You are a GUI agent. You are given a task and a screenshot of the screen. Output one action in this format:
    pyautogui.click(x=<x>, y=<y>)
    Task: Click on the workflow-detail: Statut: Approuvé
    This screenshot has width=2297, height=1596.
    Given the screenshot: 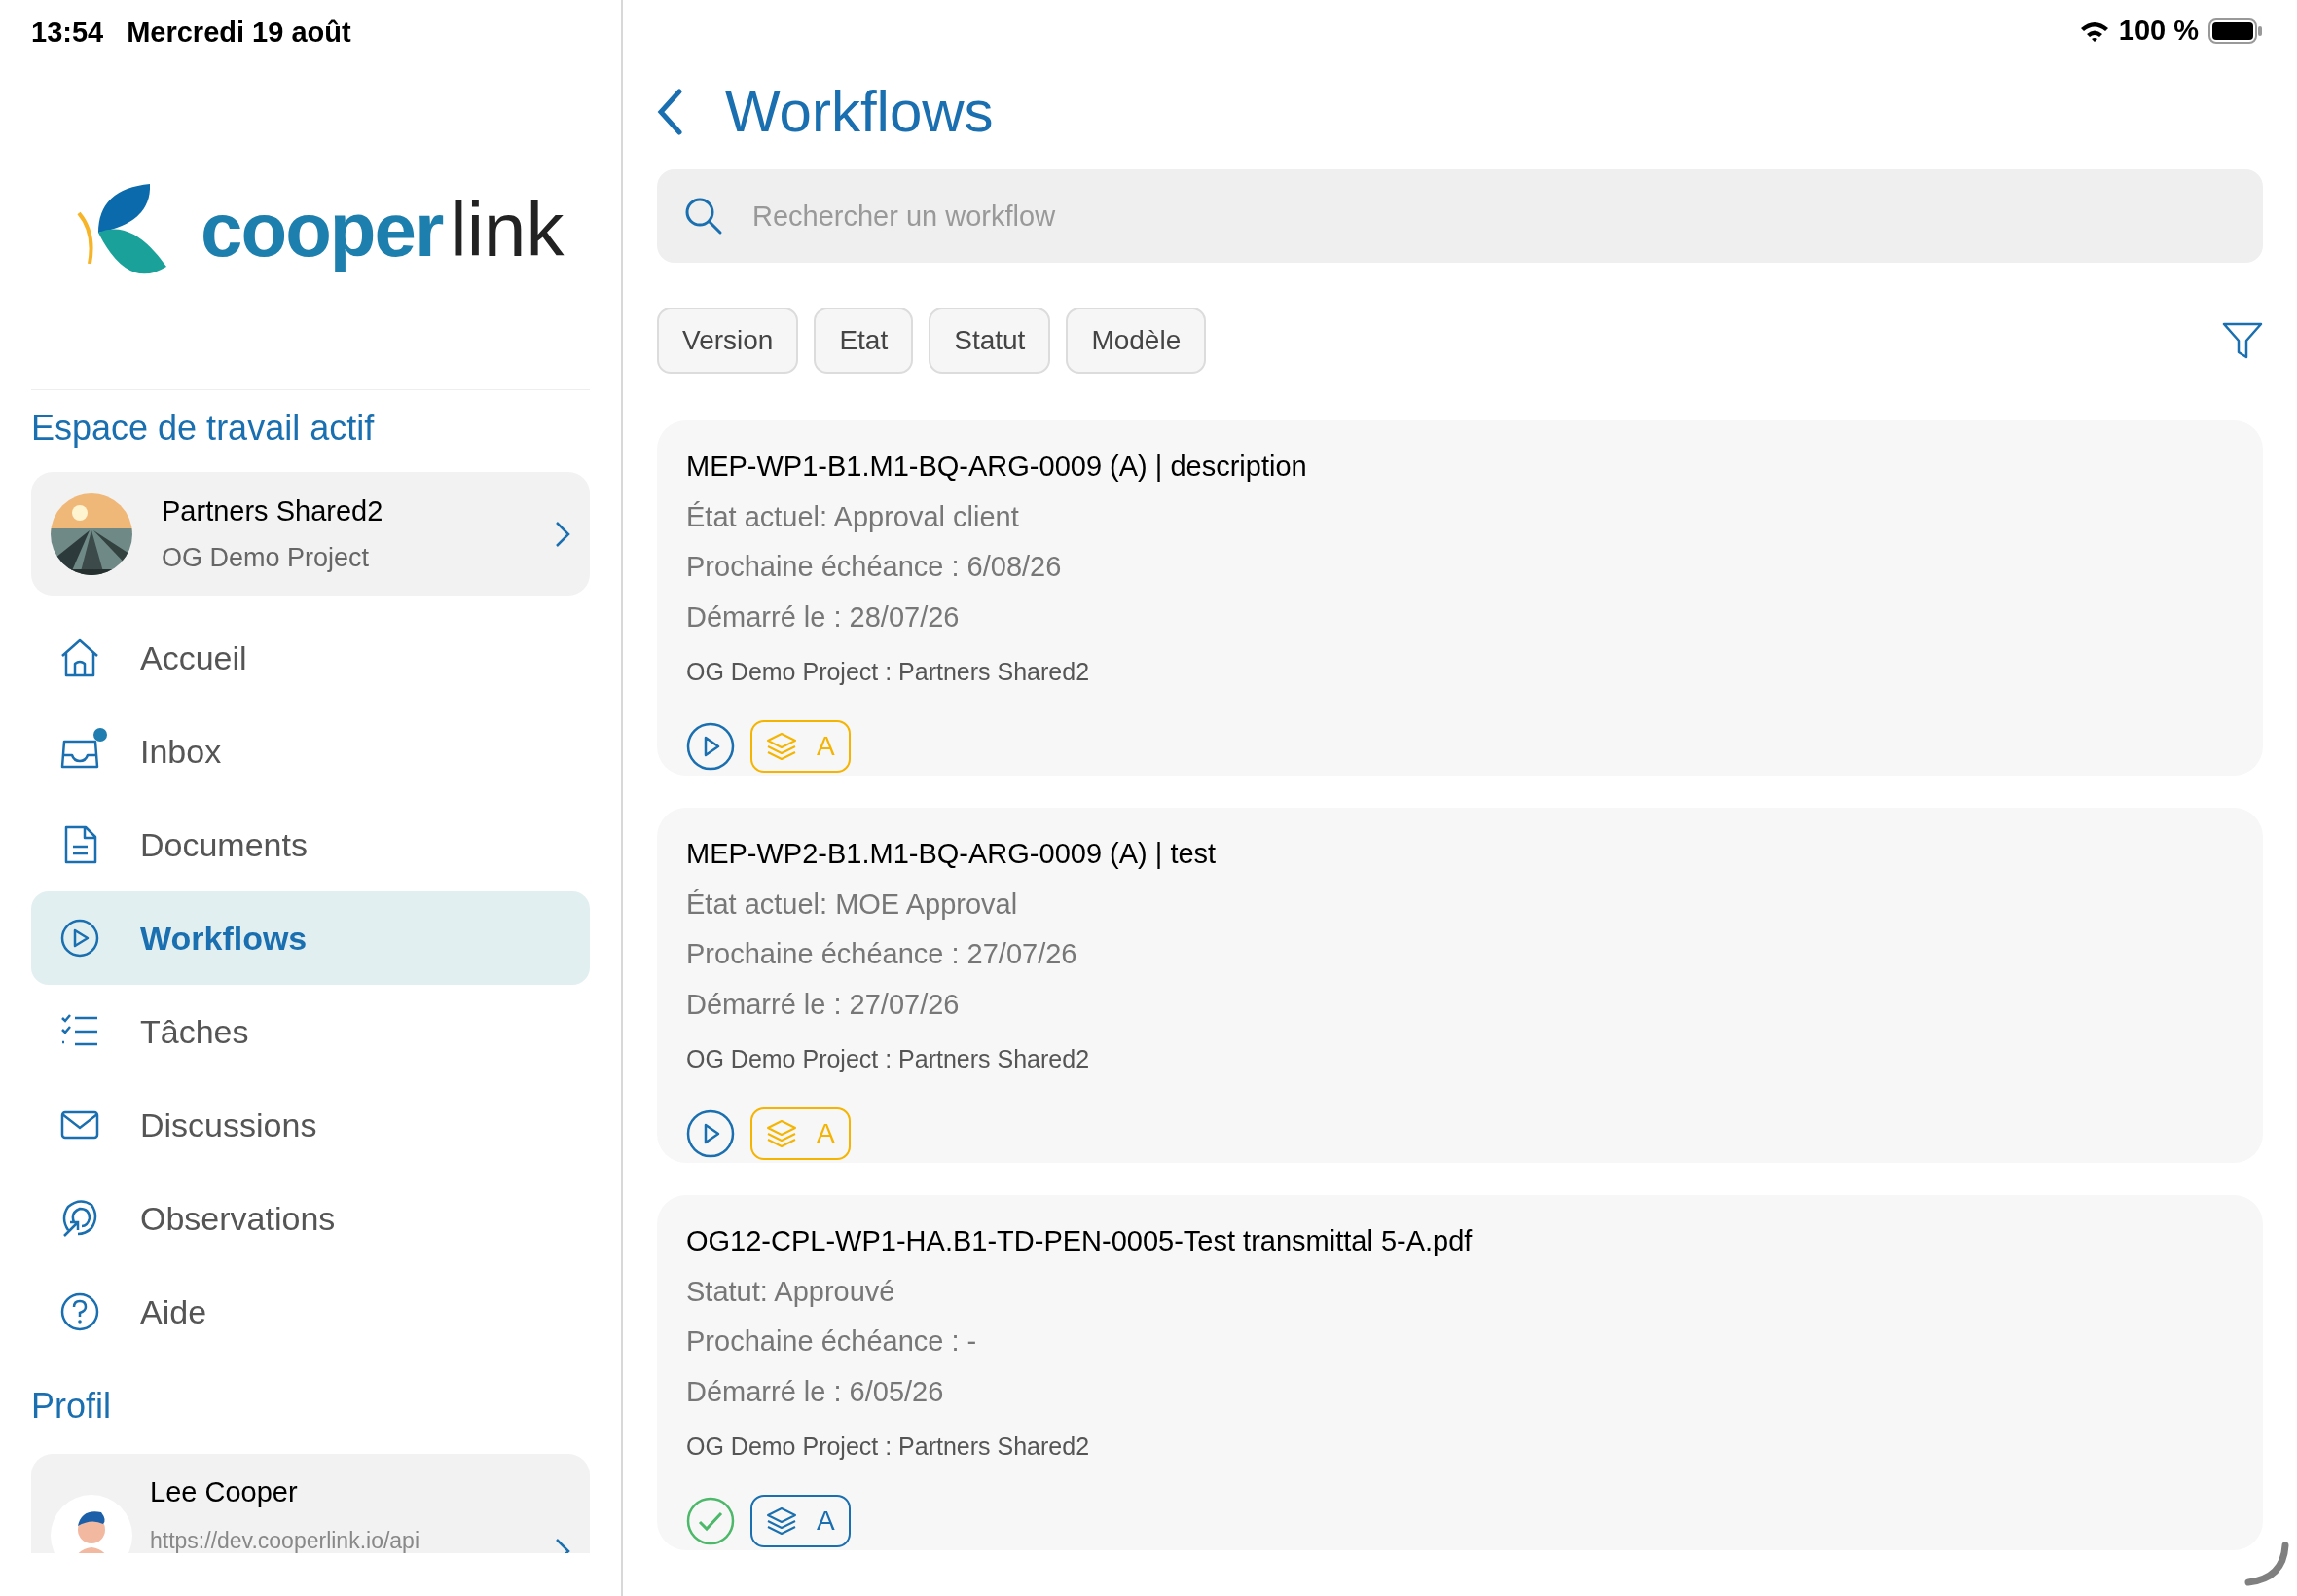 What is the action you would take?
    pyautogui.click(x=791, y=1291)
    